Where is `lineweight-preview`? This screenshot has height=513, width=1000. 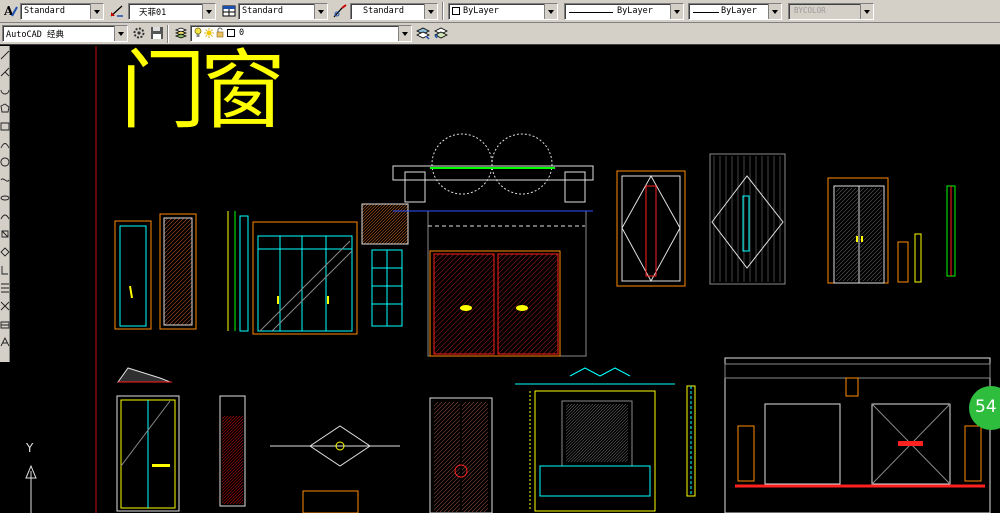 lineweight-preview is located at coordinates (706, 12).